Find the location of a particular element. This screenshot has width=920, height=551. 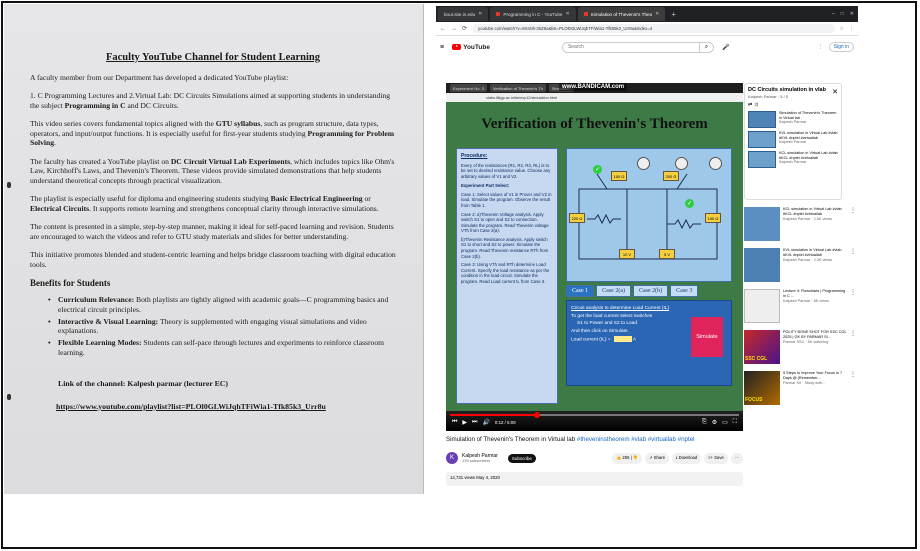

benefits-heading: Benefits for Students is located at coordinates (70, 283).